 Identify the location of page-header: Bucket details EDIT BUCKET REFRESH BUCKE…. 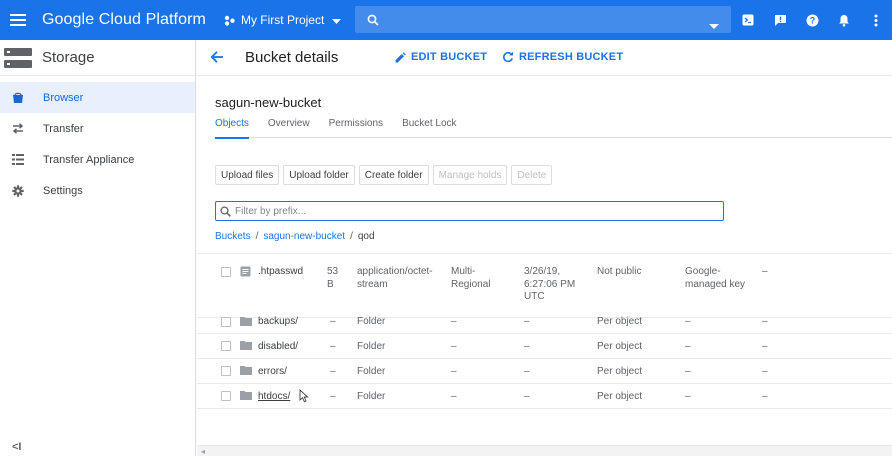
(544, 58).